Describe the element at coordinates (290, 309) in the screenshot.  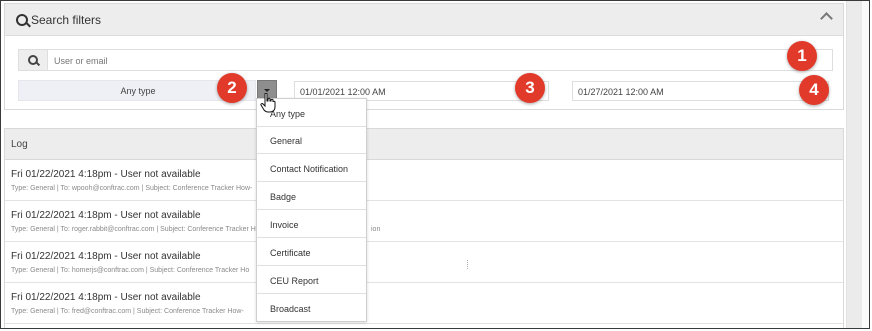
I see `menu-item-label: Broadcast` at that location.